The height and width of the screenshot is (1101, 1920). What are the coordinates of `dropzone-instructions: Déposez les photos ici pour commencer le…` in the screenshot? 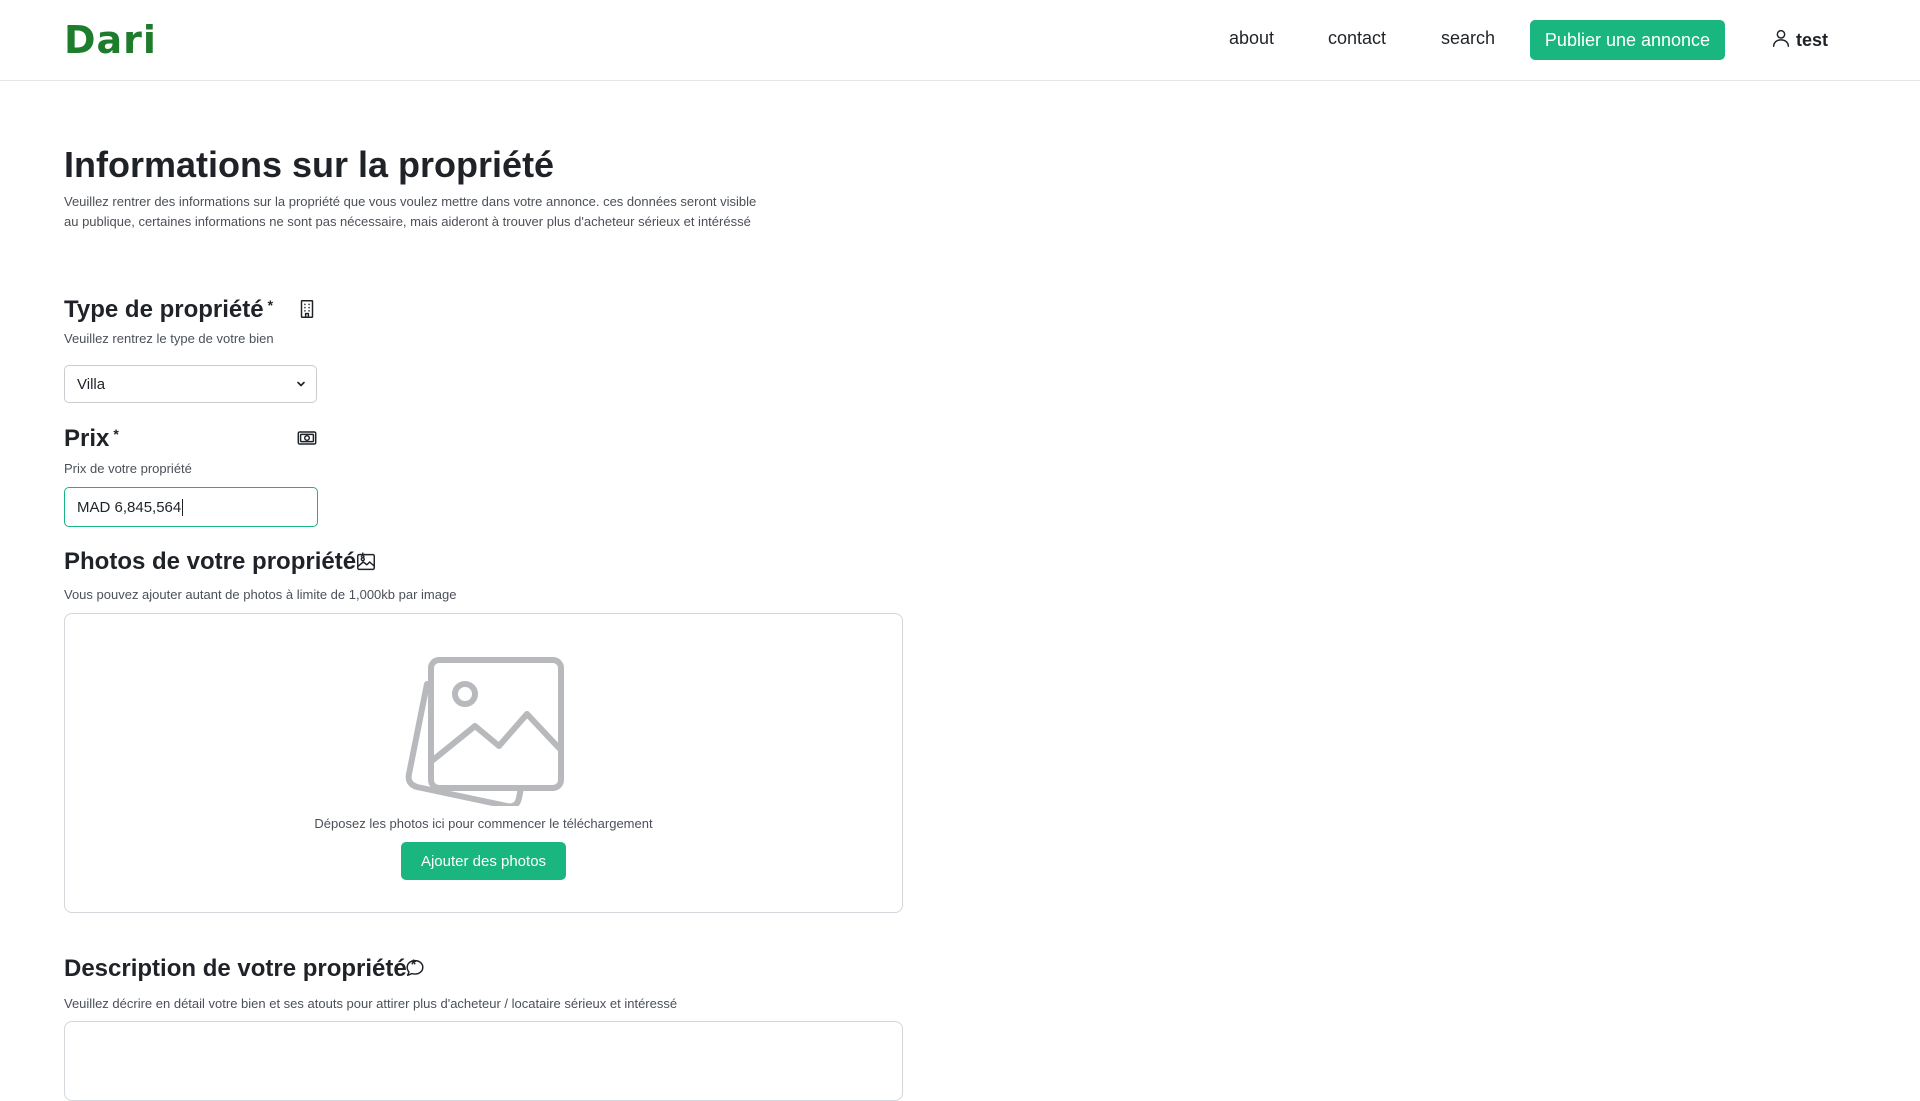 It's located at (483, 823).